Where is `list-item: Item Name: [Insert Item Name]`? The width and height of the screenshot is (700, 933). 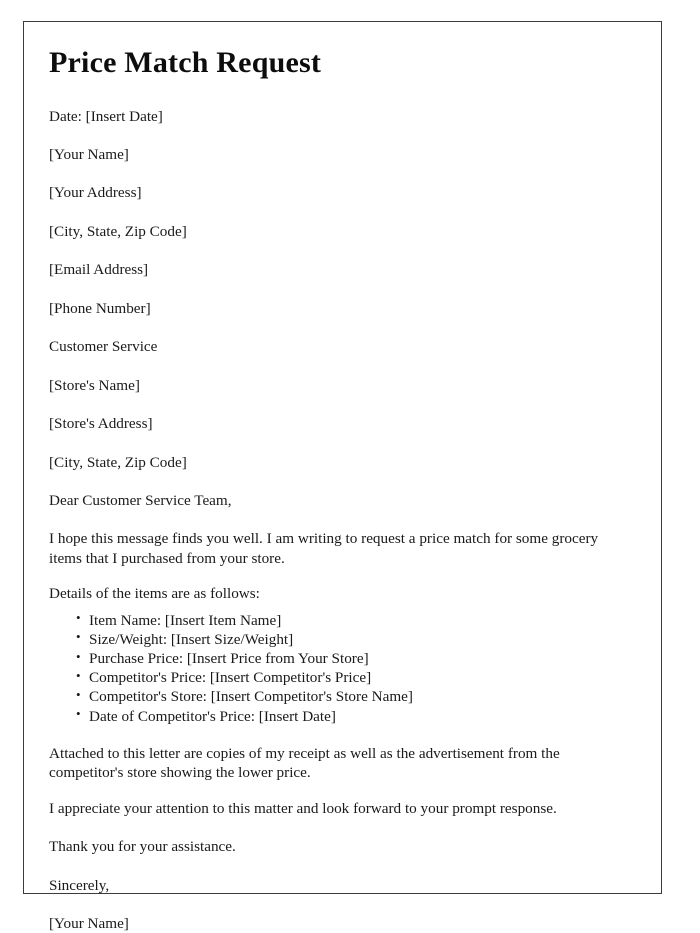 list-item: Item Name: [Insert Item Name] is located at coordinates (351, 620).